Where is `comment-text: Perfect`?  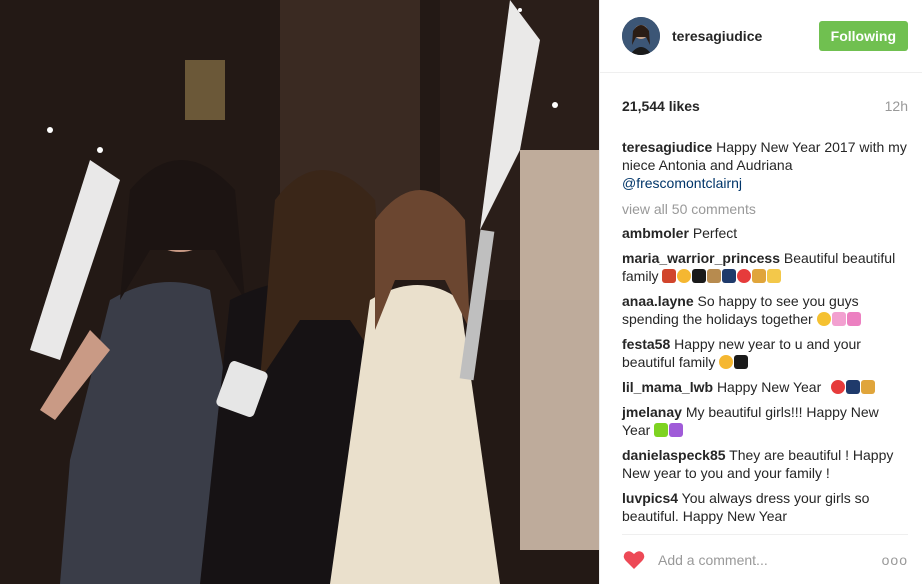
comment-text: Perfect is located at coordinates (715, 233).